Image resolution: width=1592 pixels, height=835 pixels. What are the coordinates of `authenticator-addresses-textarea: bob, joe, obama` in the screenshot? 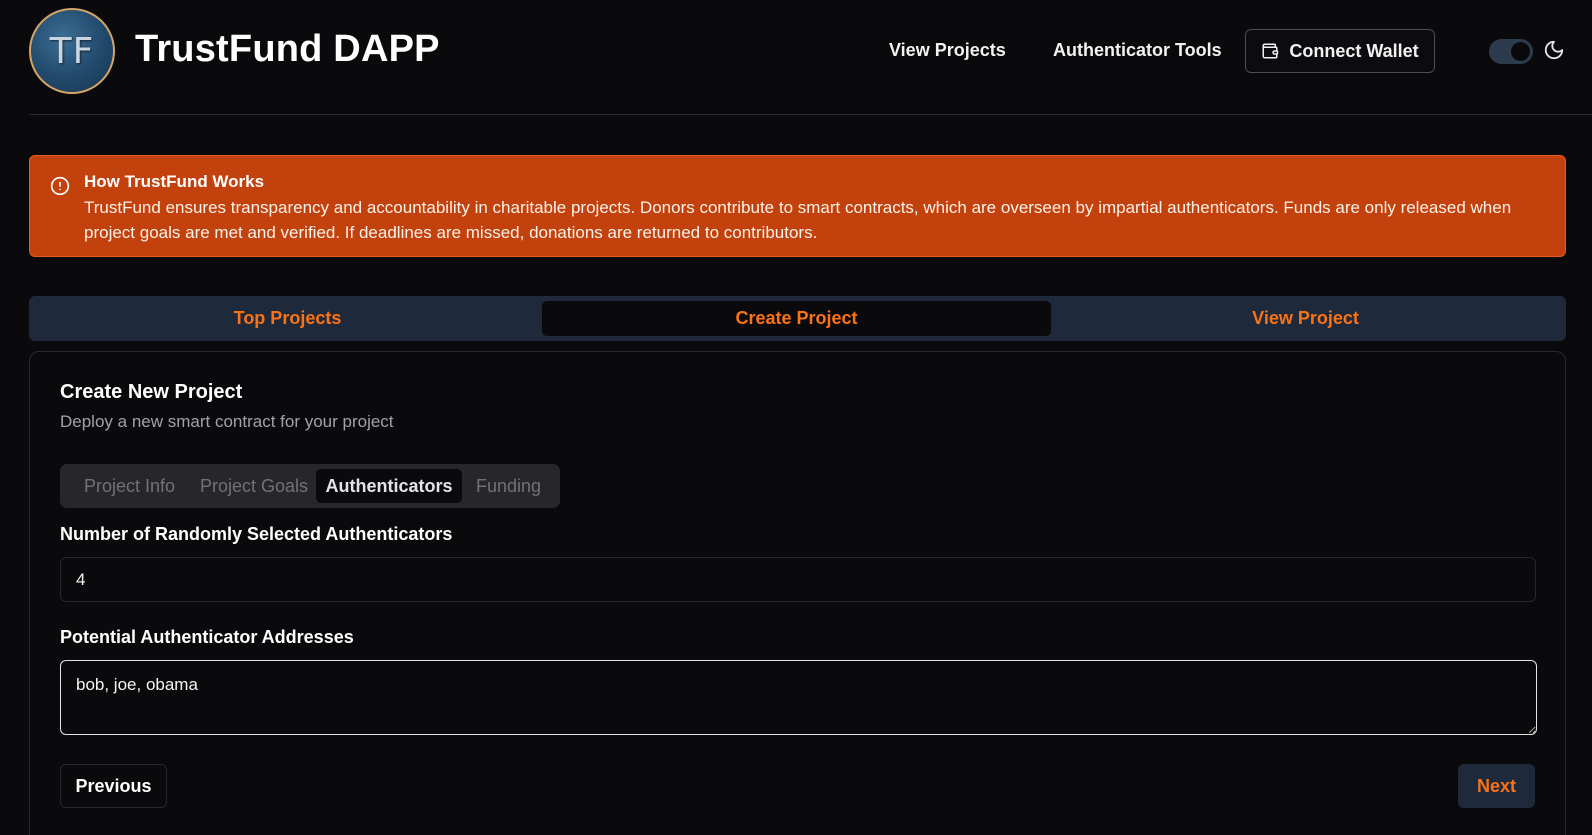 It's located at (798, 697).